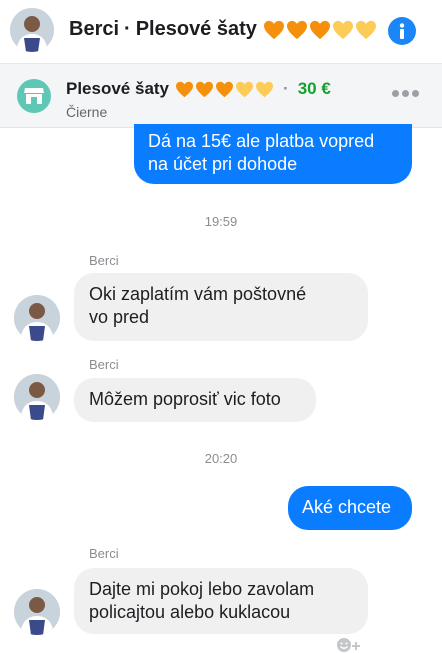  I want to click on storefront-icon, so click(34, 96).